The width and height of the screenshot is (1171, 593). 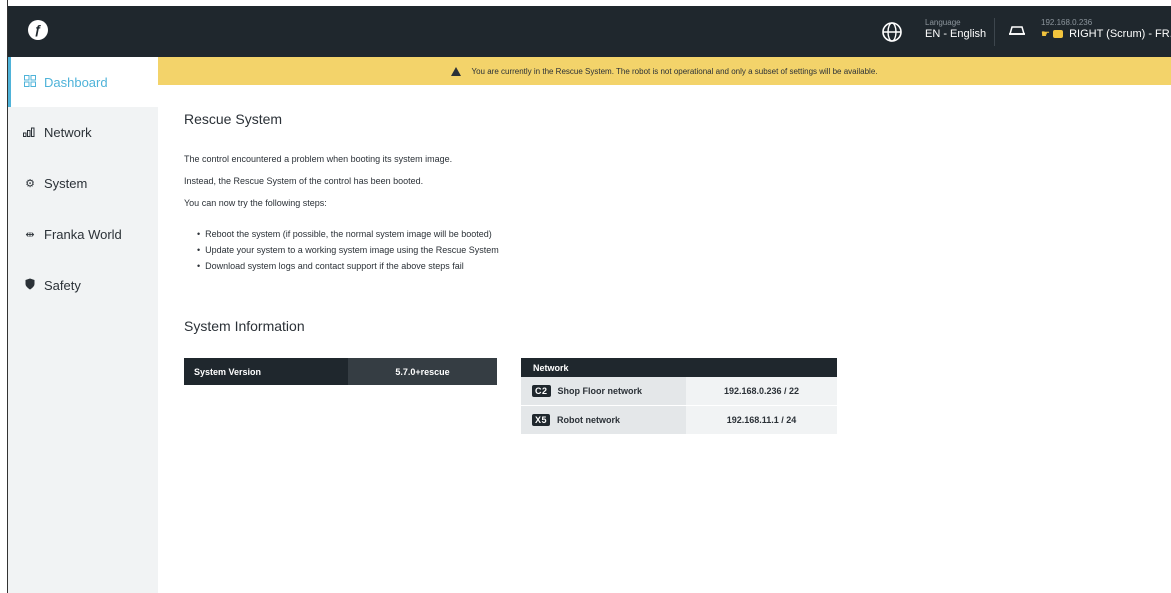 What do you see at coordinates (266, 371) in the screenshot?
I see `system-version-label: System Version` at bounding box center [266, 371].